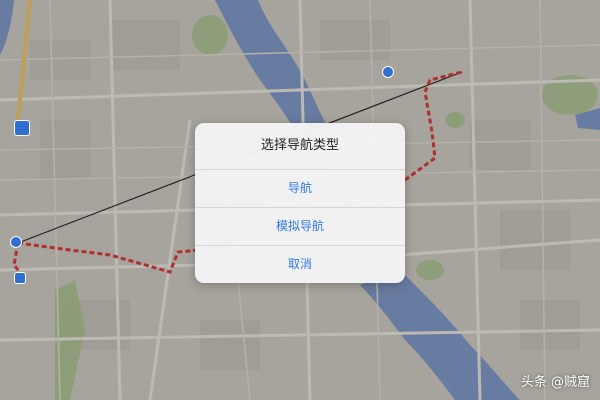 The height and width of the screenshot is (400, 600). Describe the element at coordinates (16, 242) in the screenshot. I see `map-pin-icon` at that location.